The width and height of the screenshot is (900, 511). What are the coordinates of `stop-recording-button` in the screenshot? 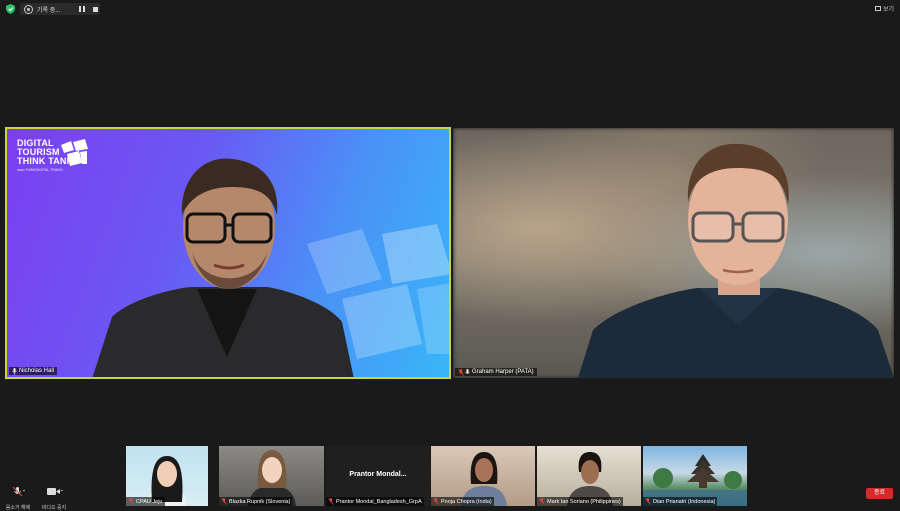 It's located at (95, 9).